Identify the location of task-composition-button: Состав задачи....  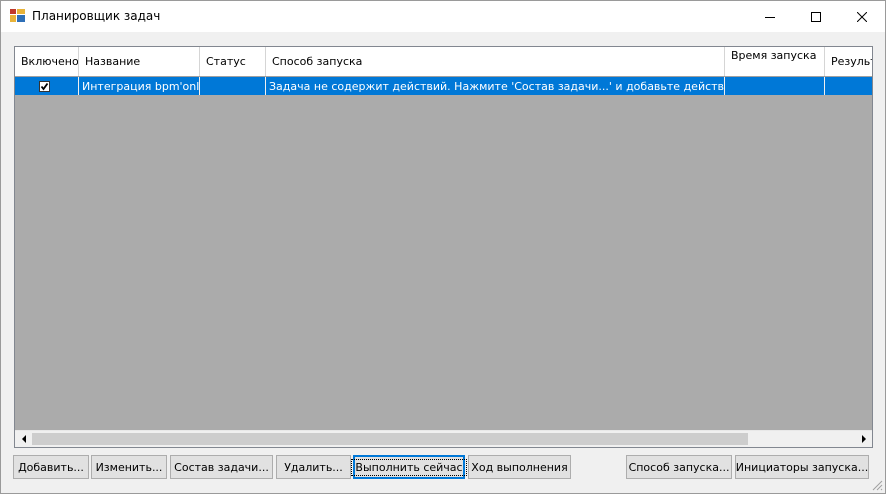
(221, 467).